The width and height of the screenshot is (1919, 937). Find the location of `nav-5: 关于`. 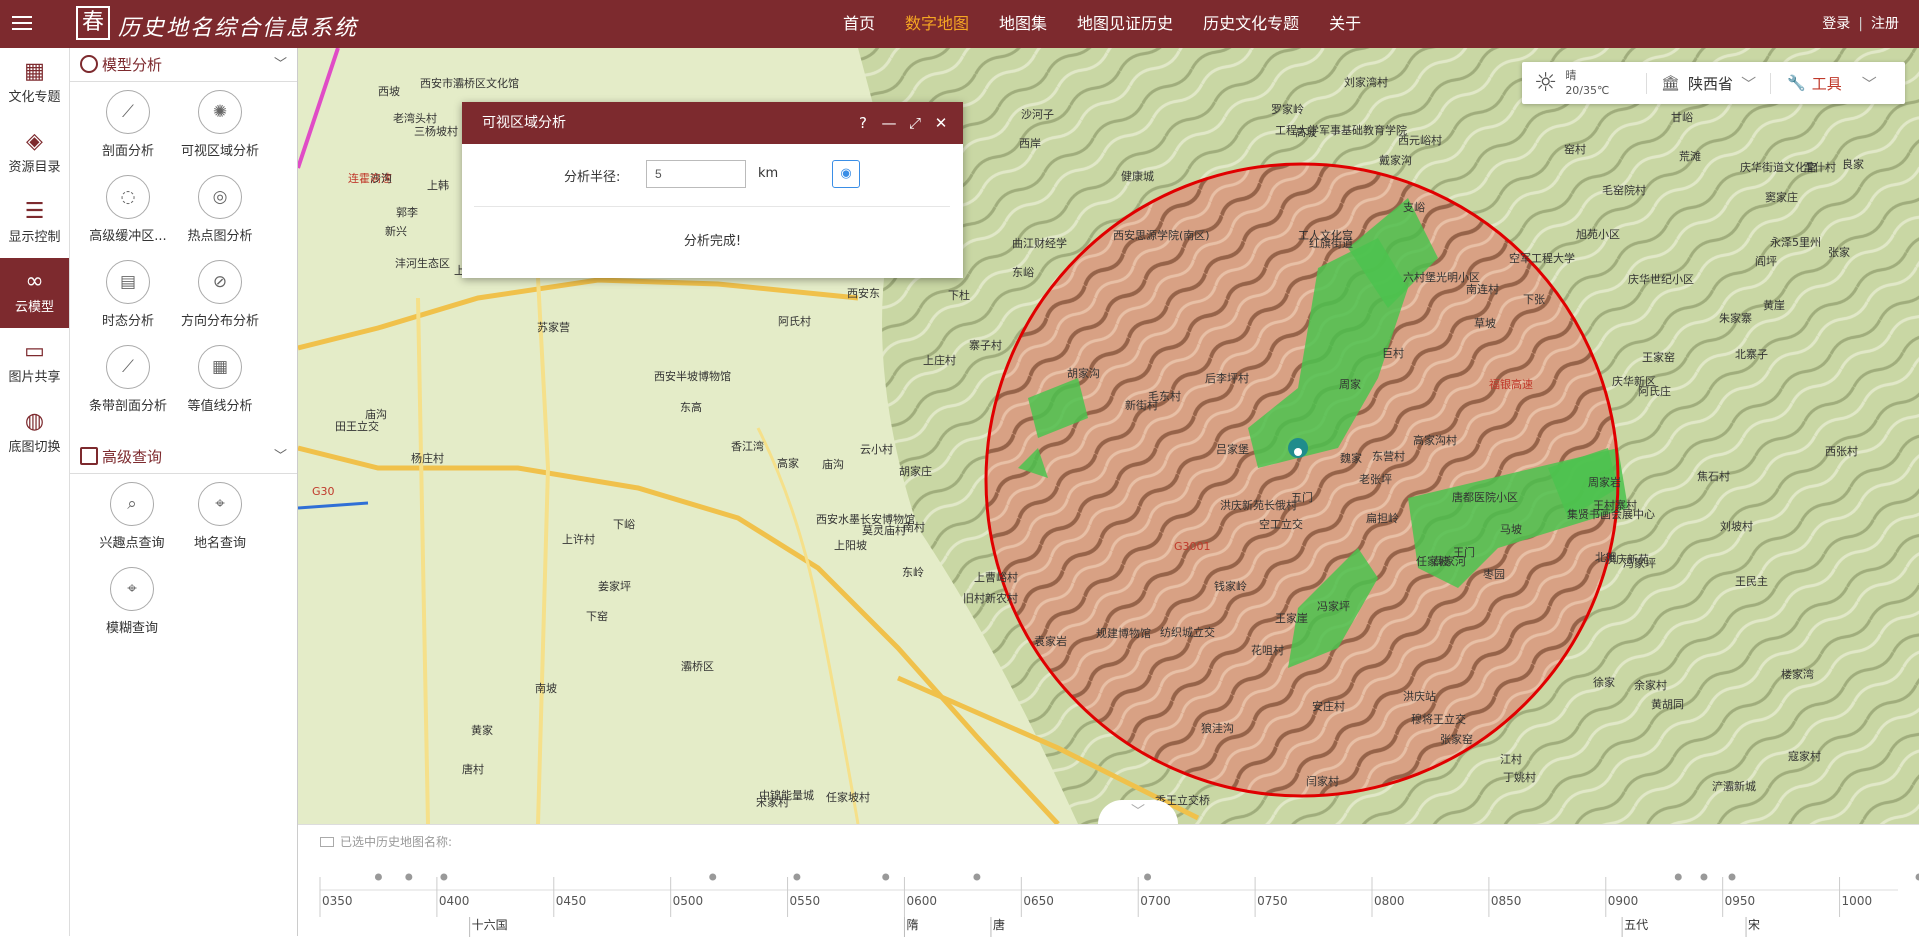

nav-5: 关于 is located at coordinates (1345, 24).